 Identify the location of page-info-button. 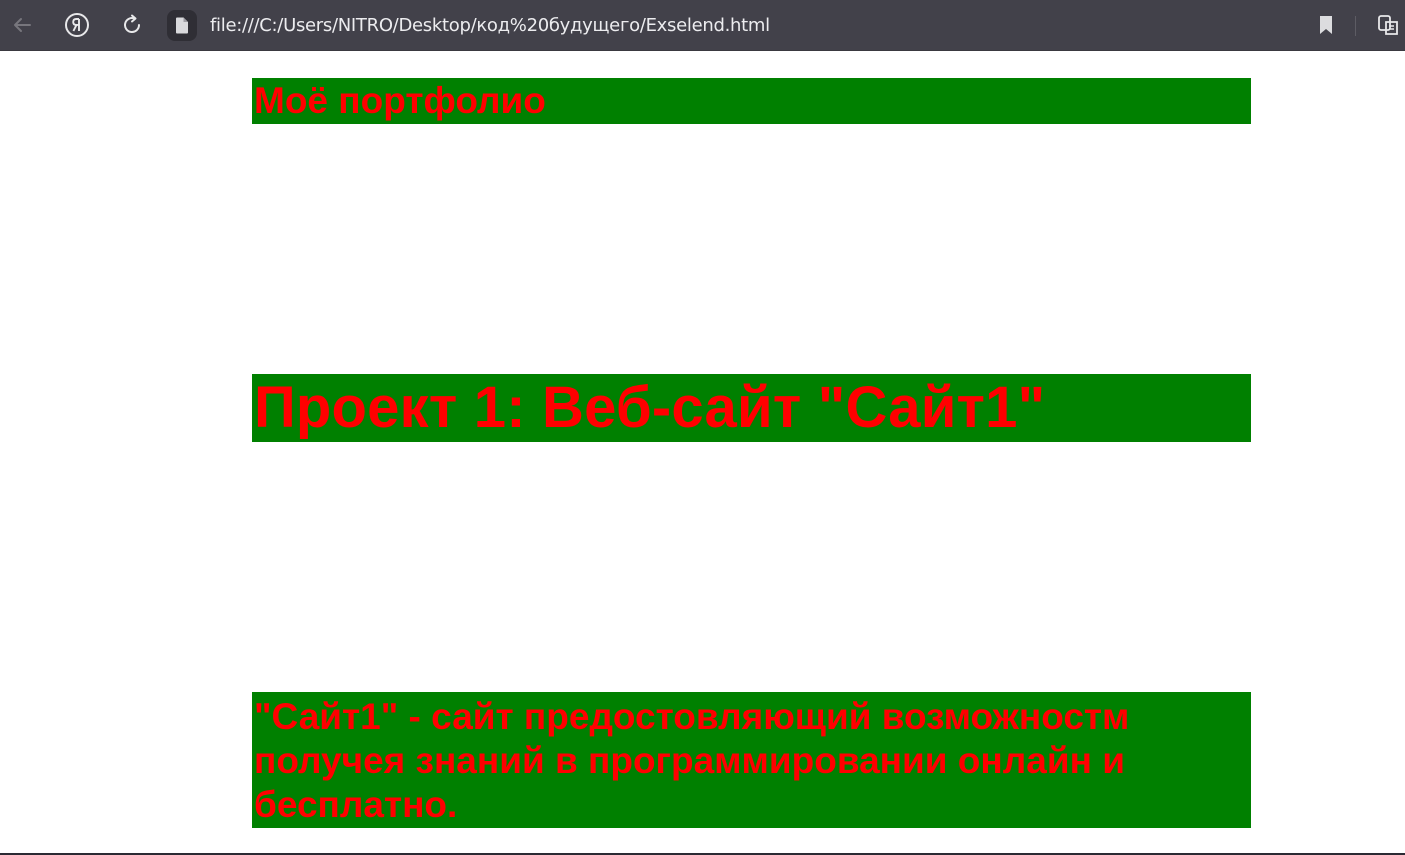
(182, 25).